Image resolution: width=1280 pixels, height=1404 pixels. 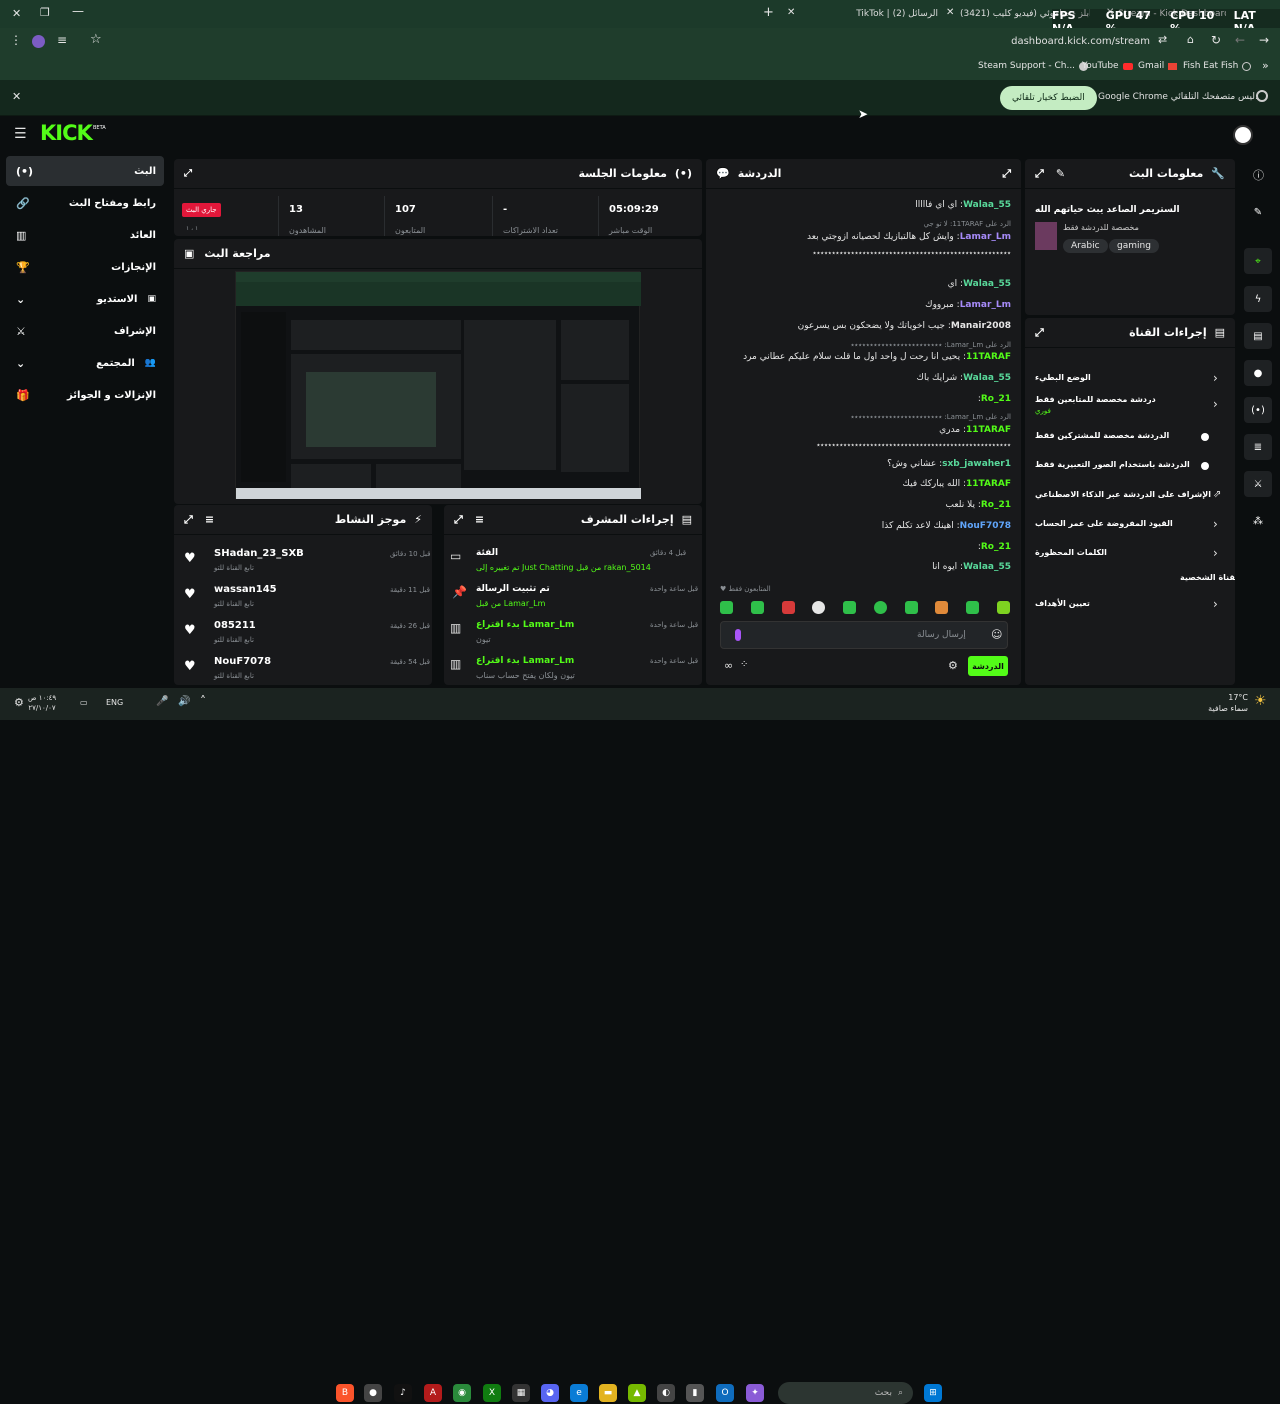 I want to click on settings-gear-icon: ⚙, so click(x=953, y=665).